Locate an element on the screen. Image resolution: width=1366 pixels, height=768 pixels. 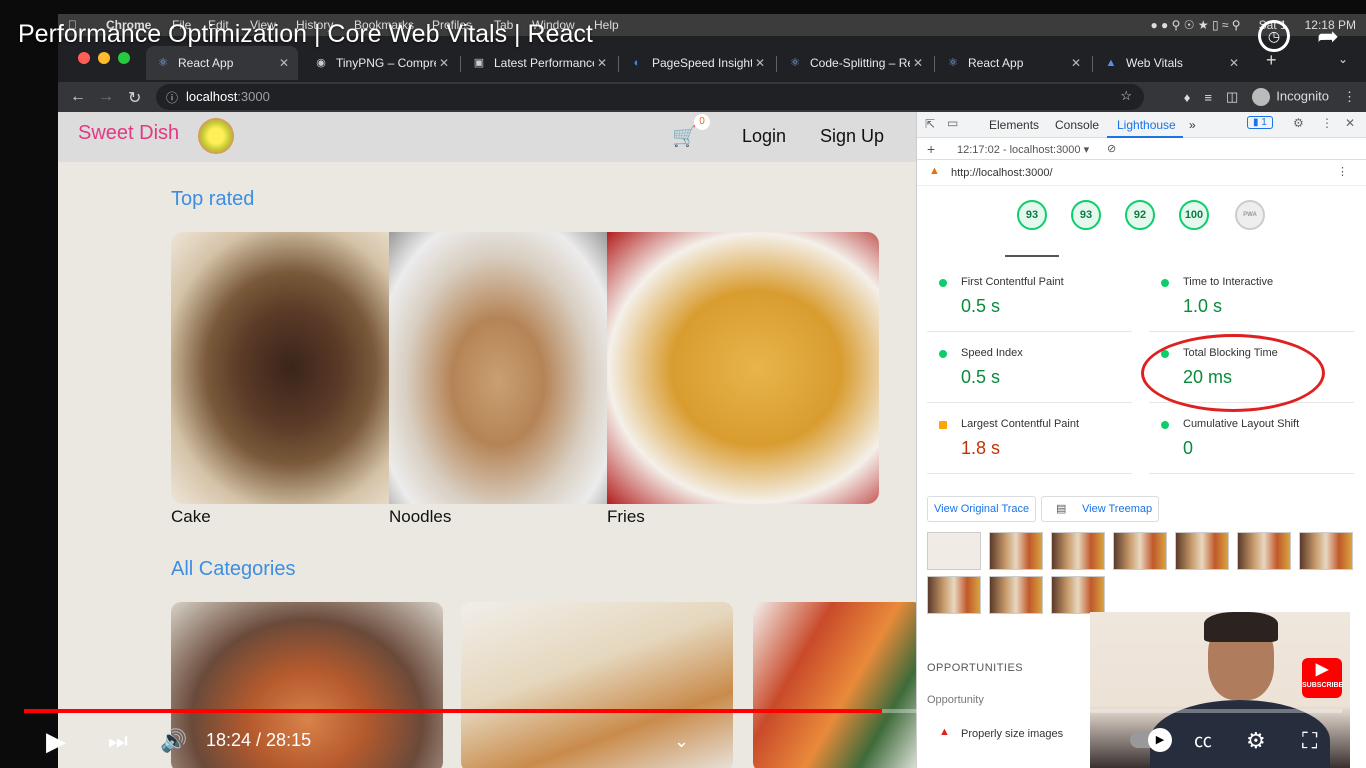
captions-cc-icon: ㏄ is located at coordinates (1203, 741).